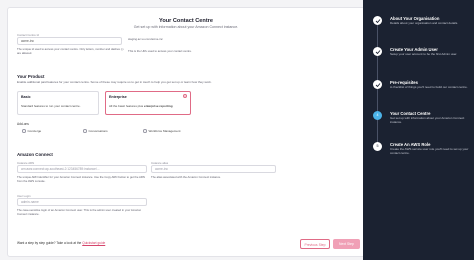 The height and width of the screenshot is (260, 474). Describe the element at coordinates (93, 243) in the screenshot. I see `quickstart-guide-link: Quickstart guide` at that location.